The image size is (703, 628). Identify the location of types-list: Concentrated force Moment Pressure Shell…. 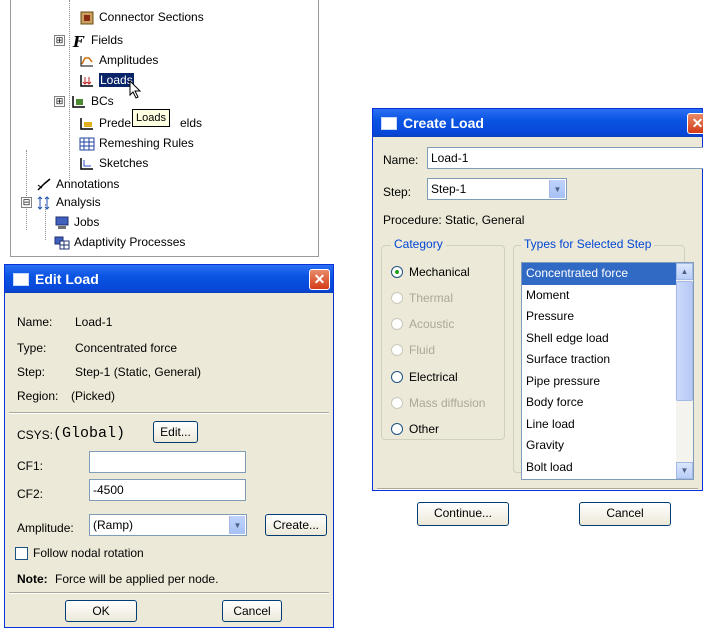
(607, 371).